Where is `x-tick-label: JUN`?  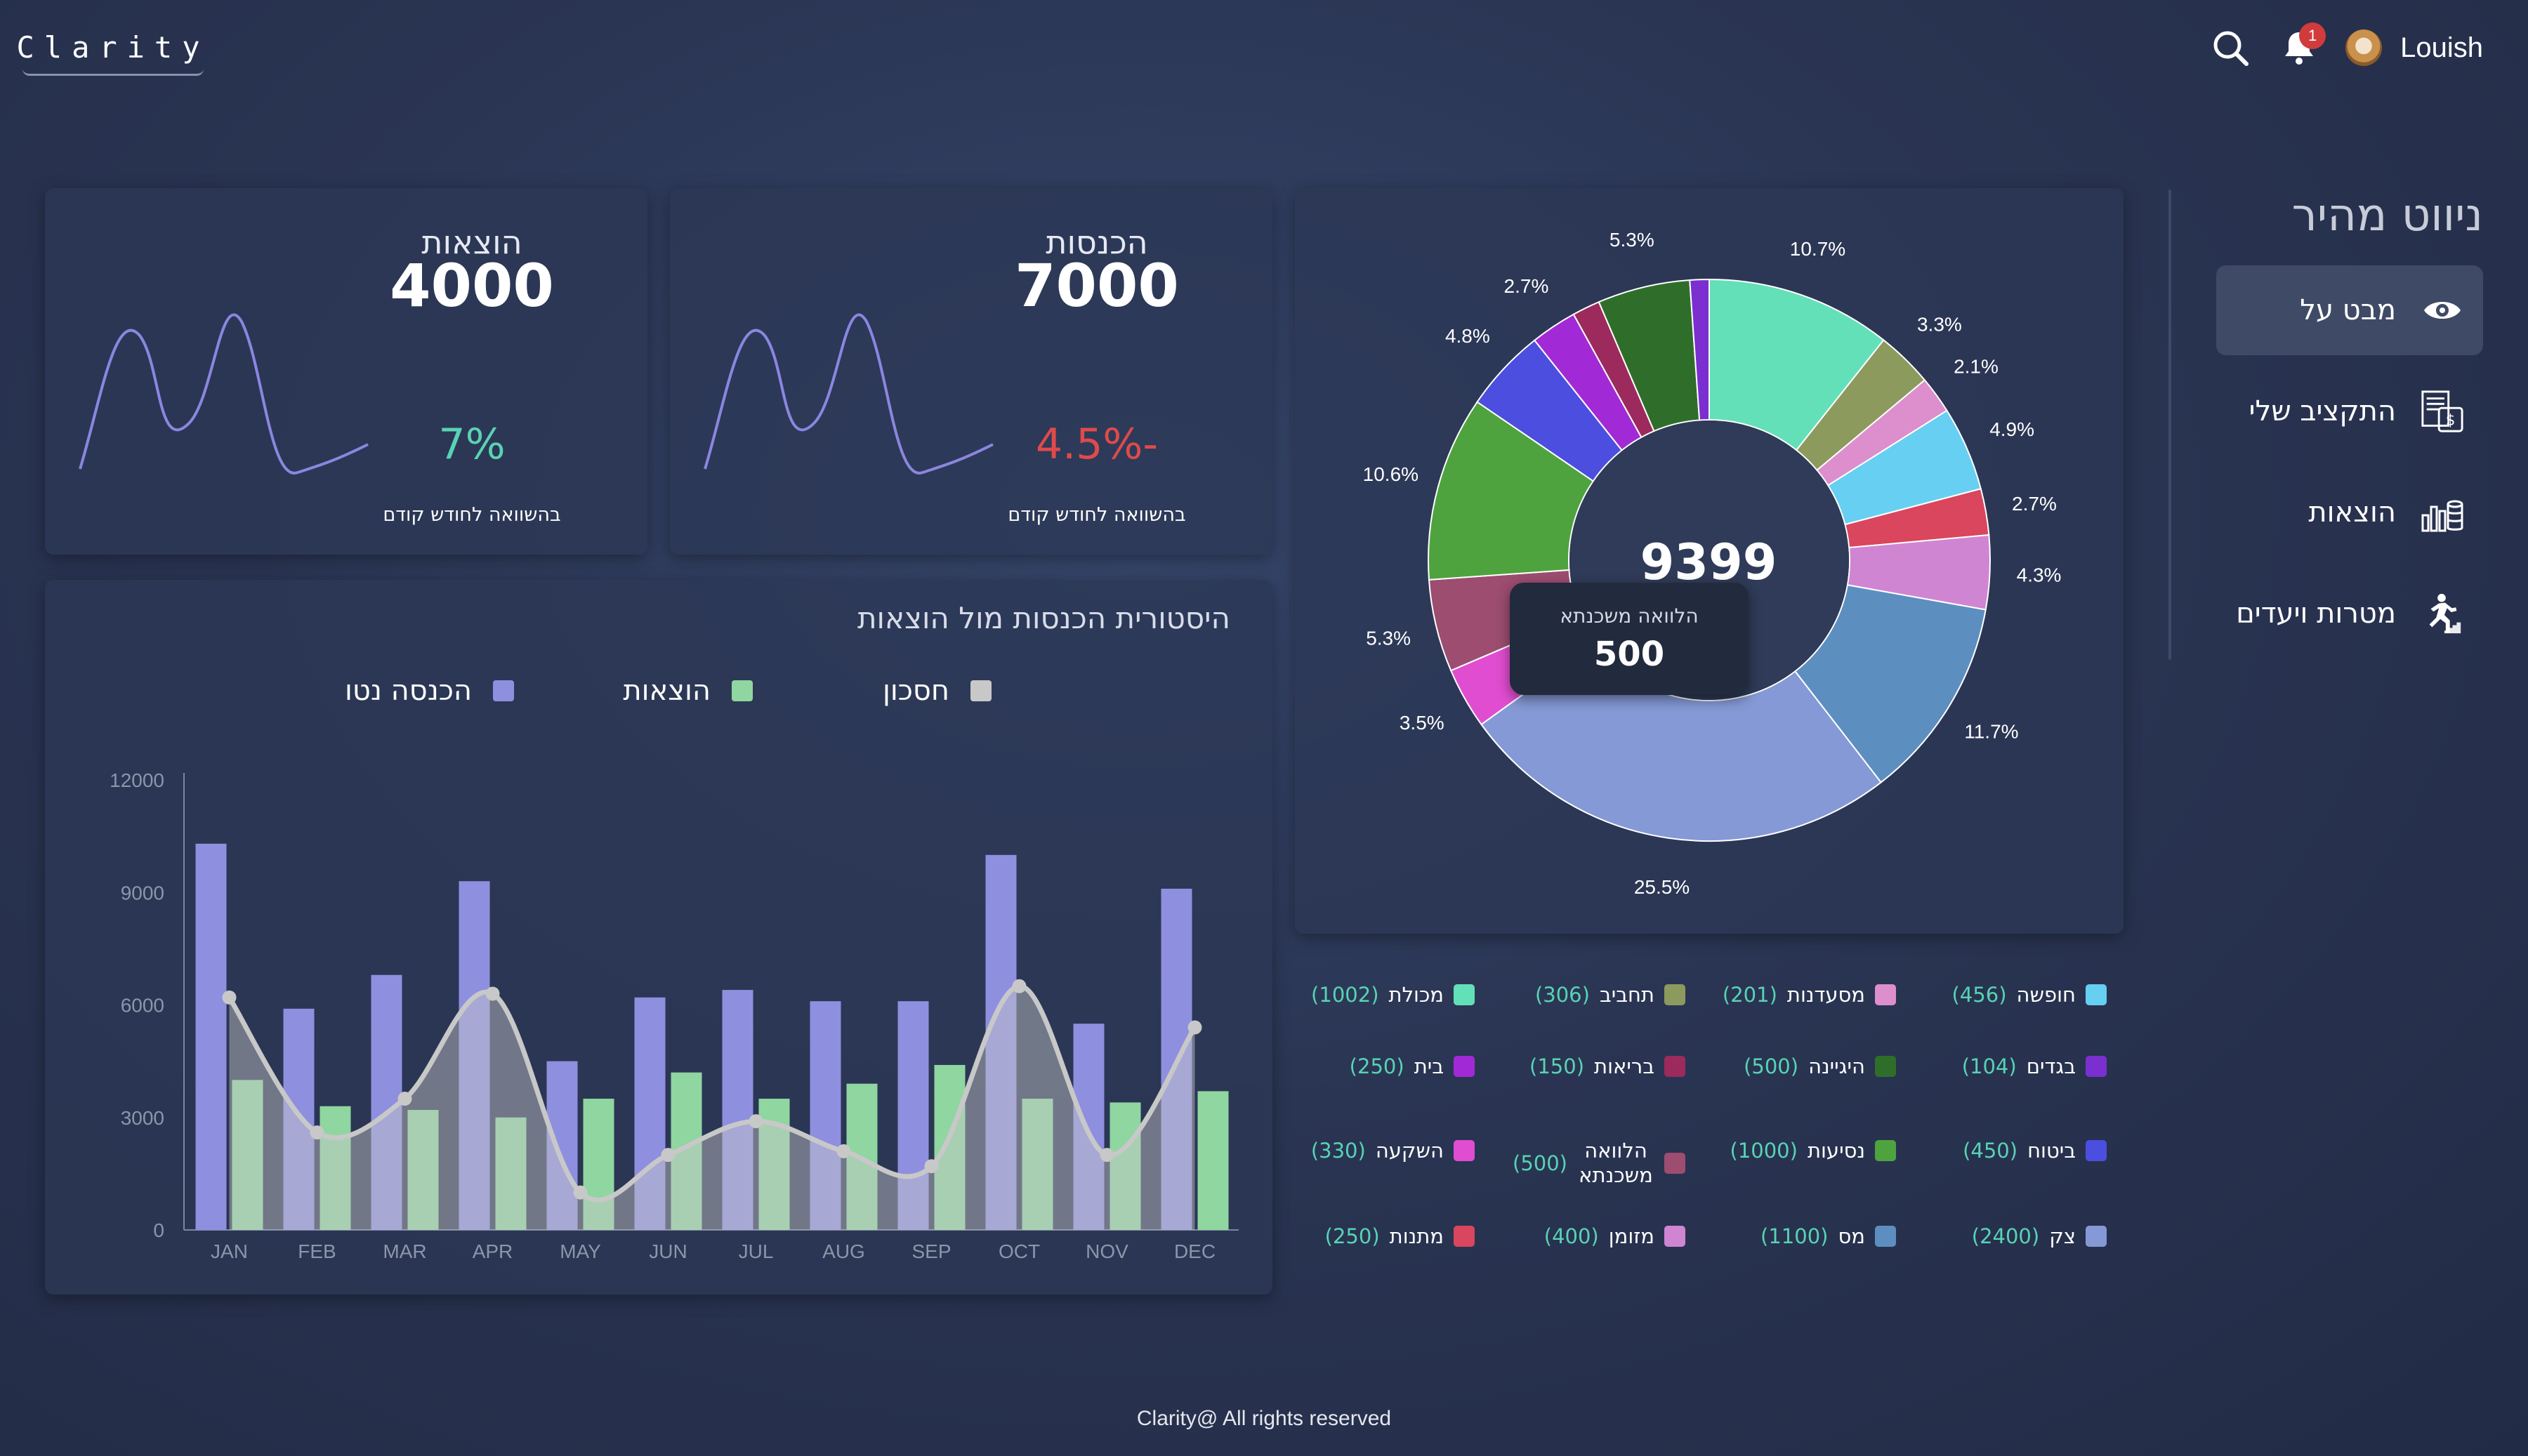 x-tick-label: JUN is located at coordinates (668, 1251).